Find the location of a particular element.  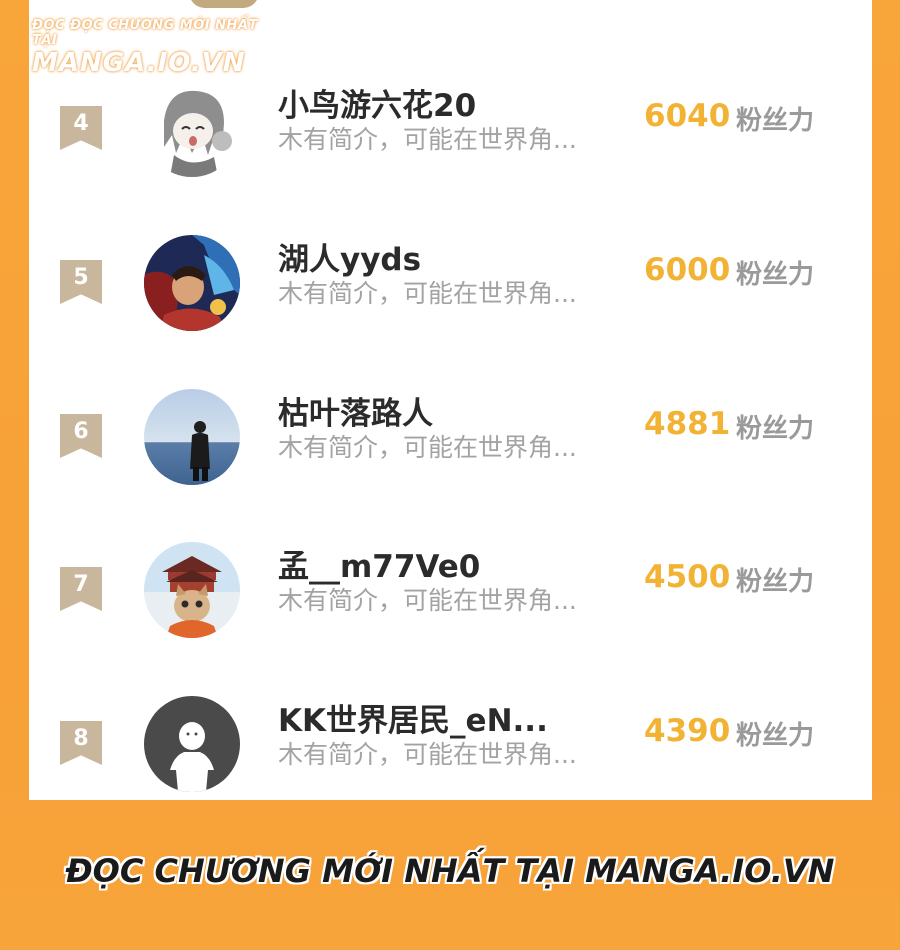

rank-number: 7 is located at coordinates (81, 584).